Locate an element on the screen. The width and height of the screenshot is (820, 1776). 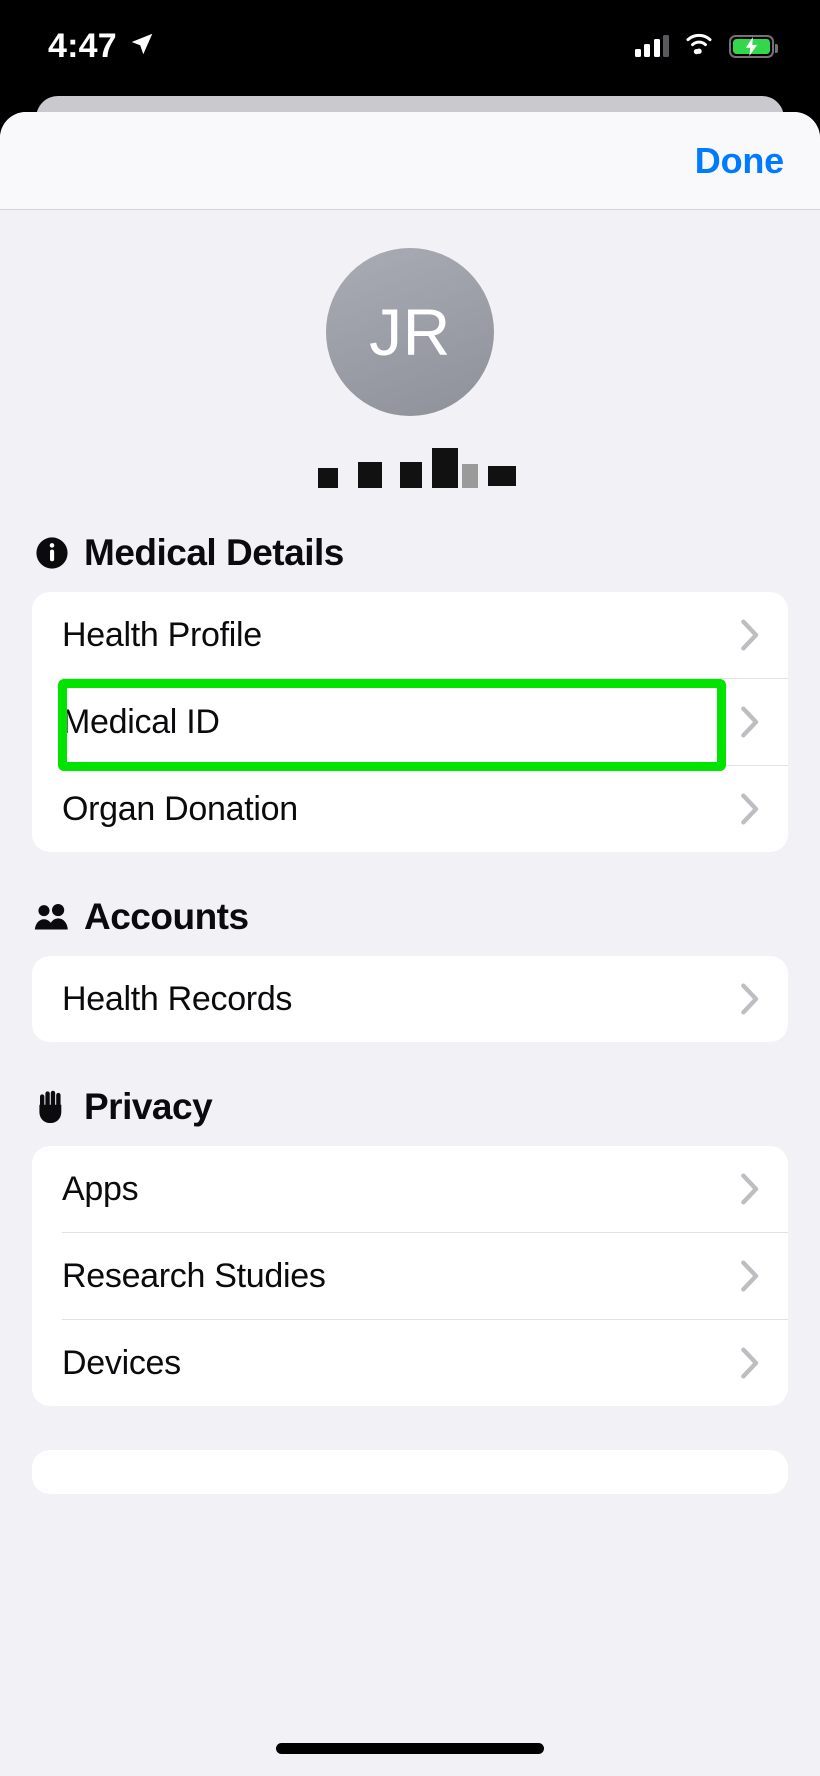
status-bar-left: 4:47 is located at coordinates (101, 46).